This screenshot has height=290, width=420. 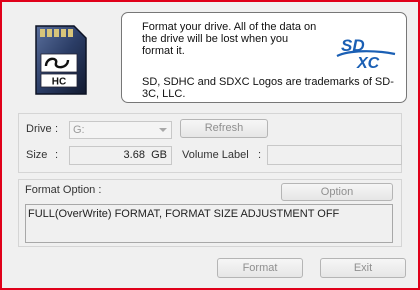 I want to click on drive-select-value: G:, so click(x=79, y=130).